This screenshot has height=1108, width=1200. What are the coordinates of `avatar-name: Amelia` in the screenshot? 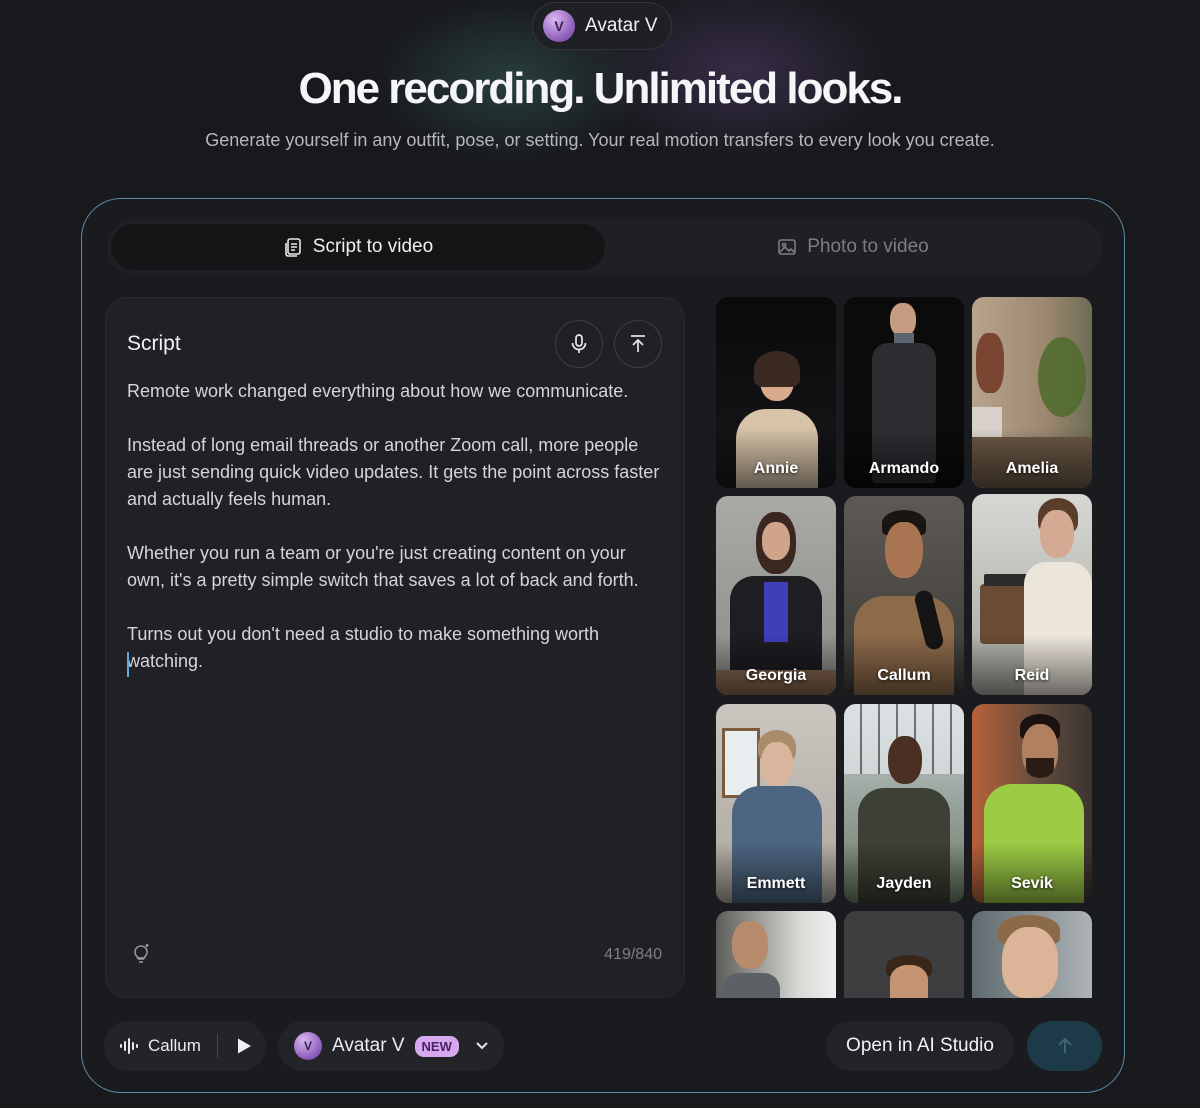 It's located at (1032, 468).